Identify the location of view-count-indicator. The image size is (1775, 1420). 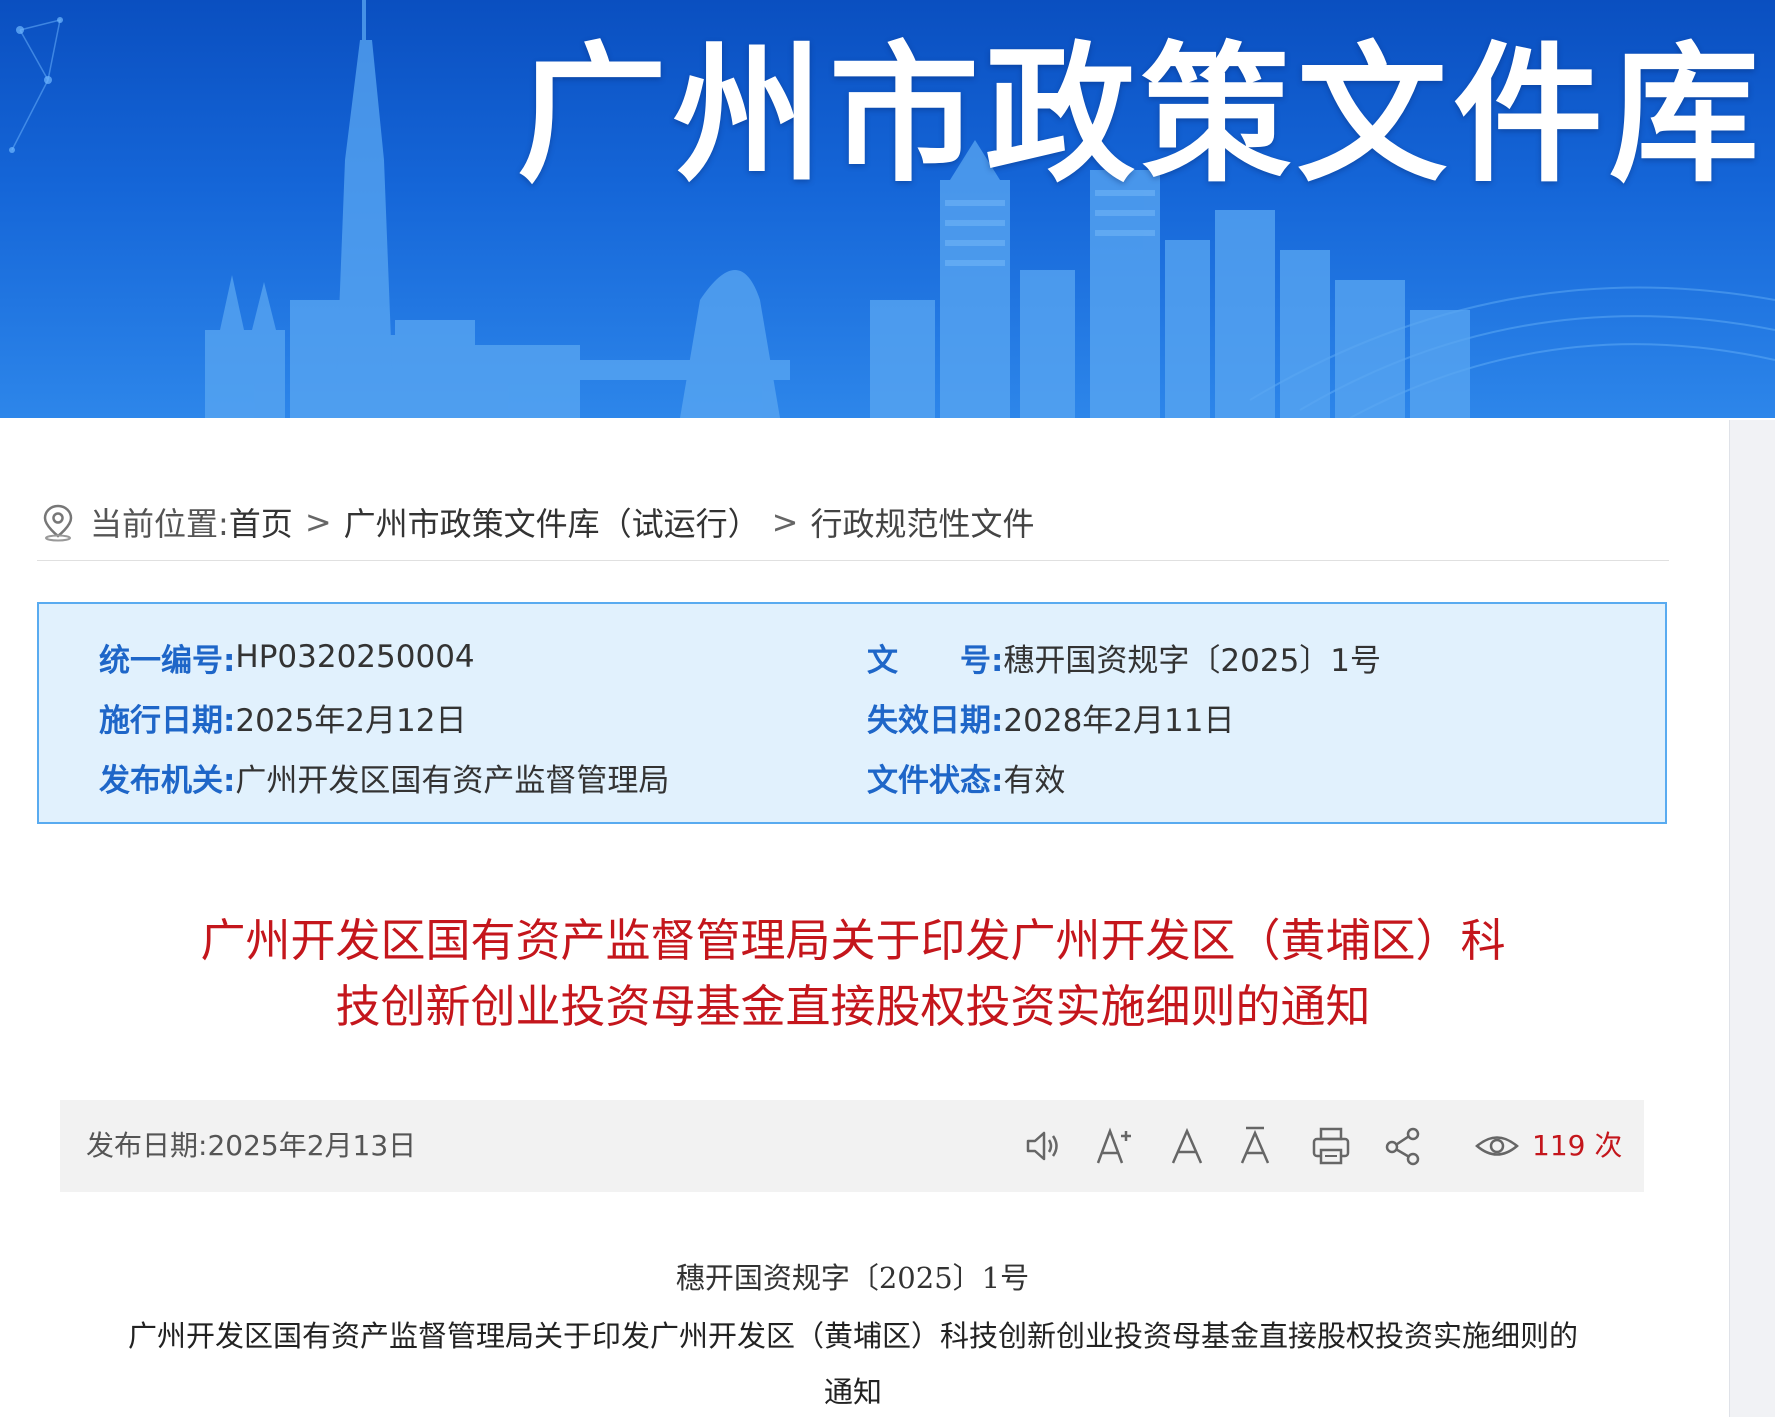
(1497, 1146).